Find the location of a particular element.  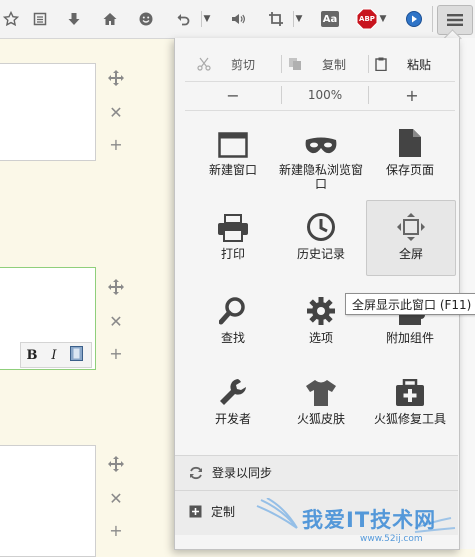

font-icon: Aa is located at coordinates (330, 19).